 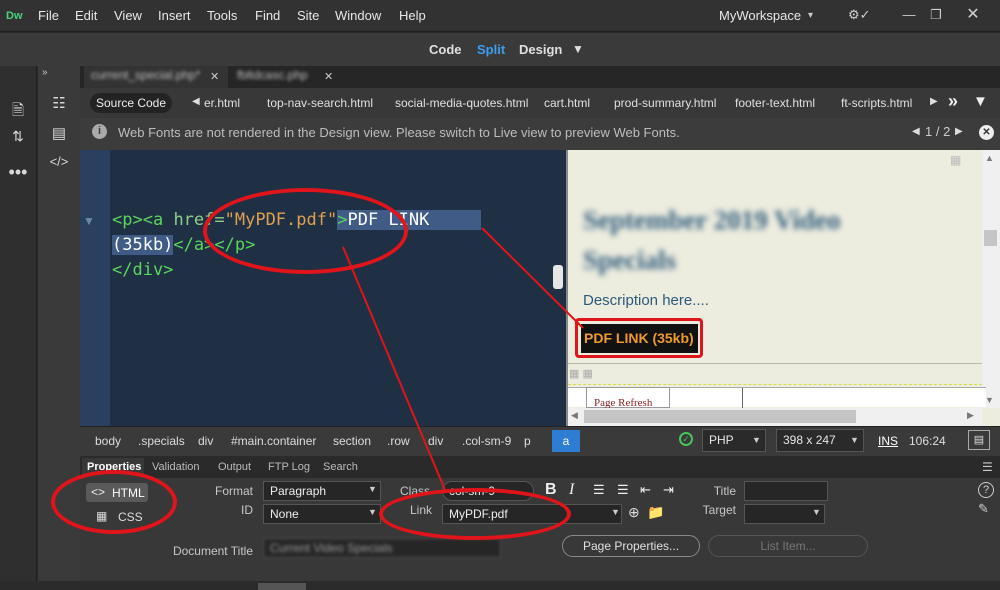 What do you see at coordinates (532, 278) in the screenshot?
I see `annotation-line-code-to-design` at bounding box center [532, 278].